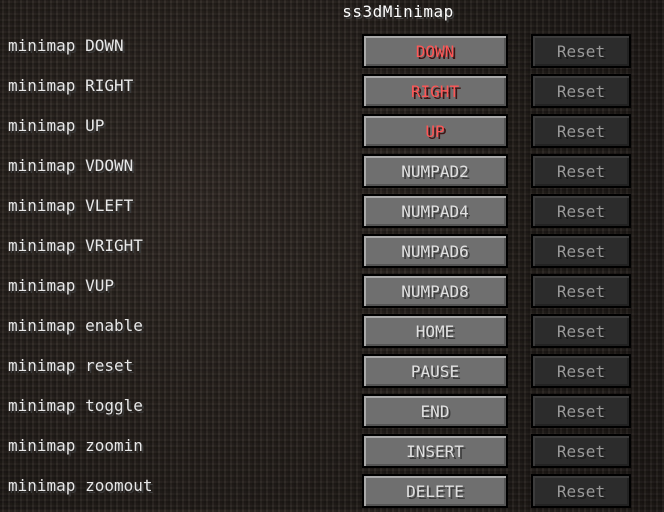  I want to click on keybinding-row: minimap enable HOME Reset, so click(332, 332).